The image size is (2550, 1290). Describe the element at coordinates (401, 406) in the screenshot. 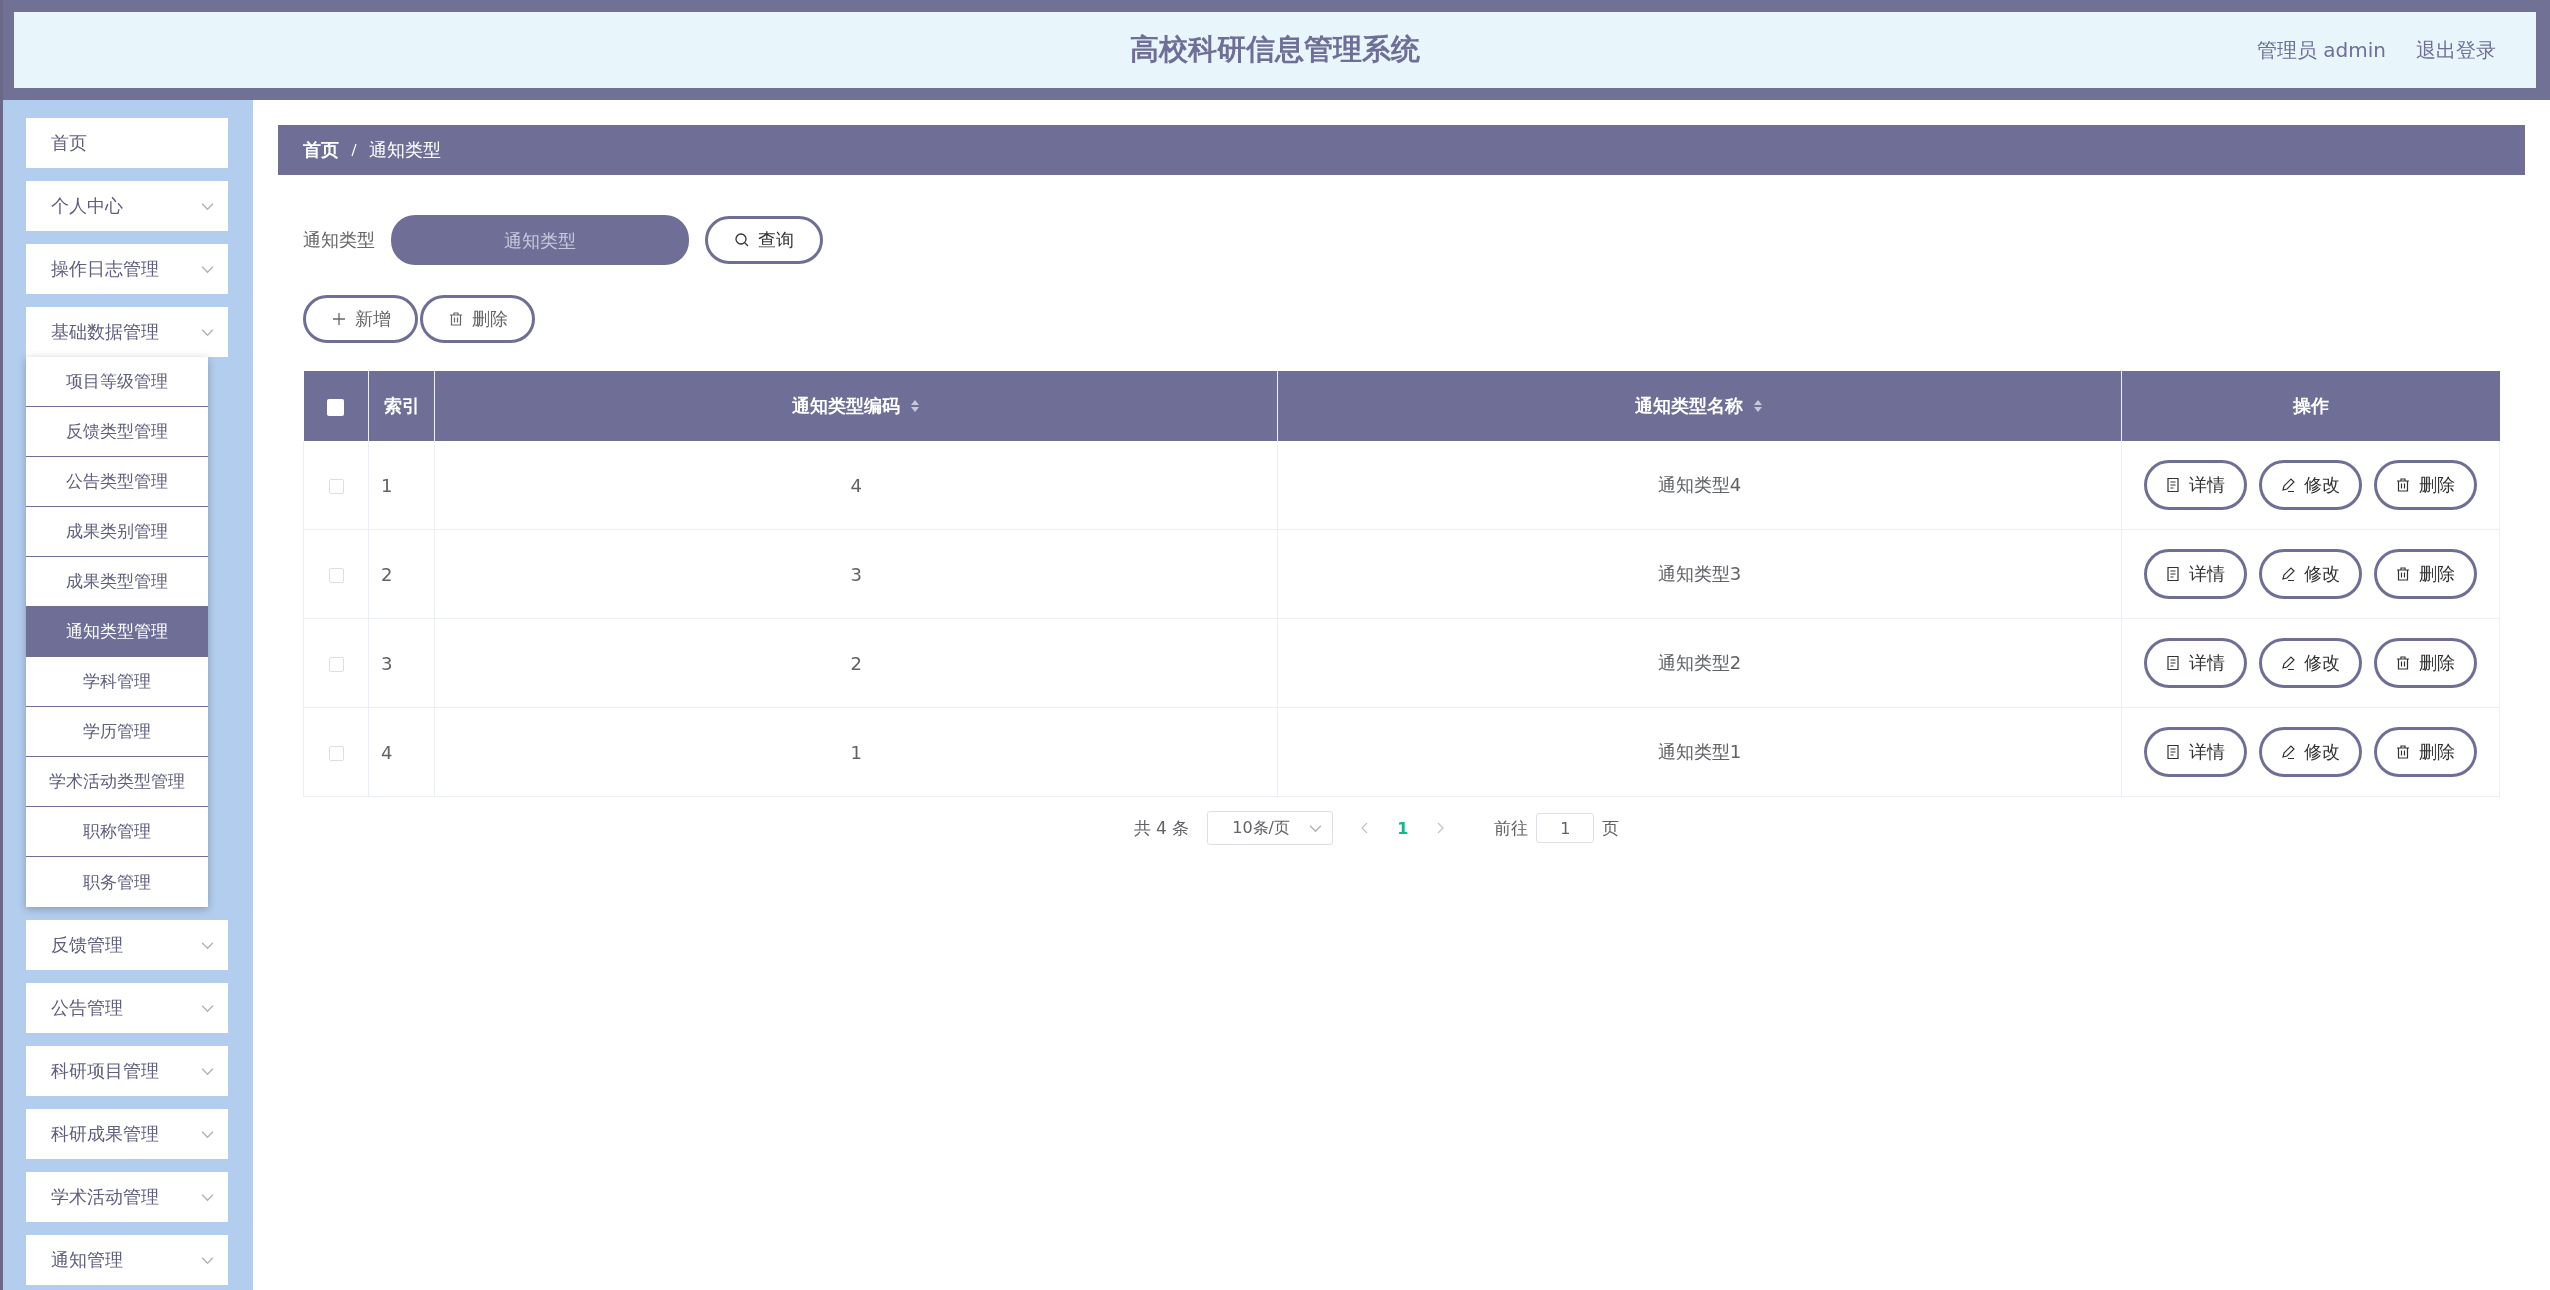

I see `column-header: 索引` at that location.